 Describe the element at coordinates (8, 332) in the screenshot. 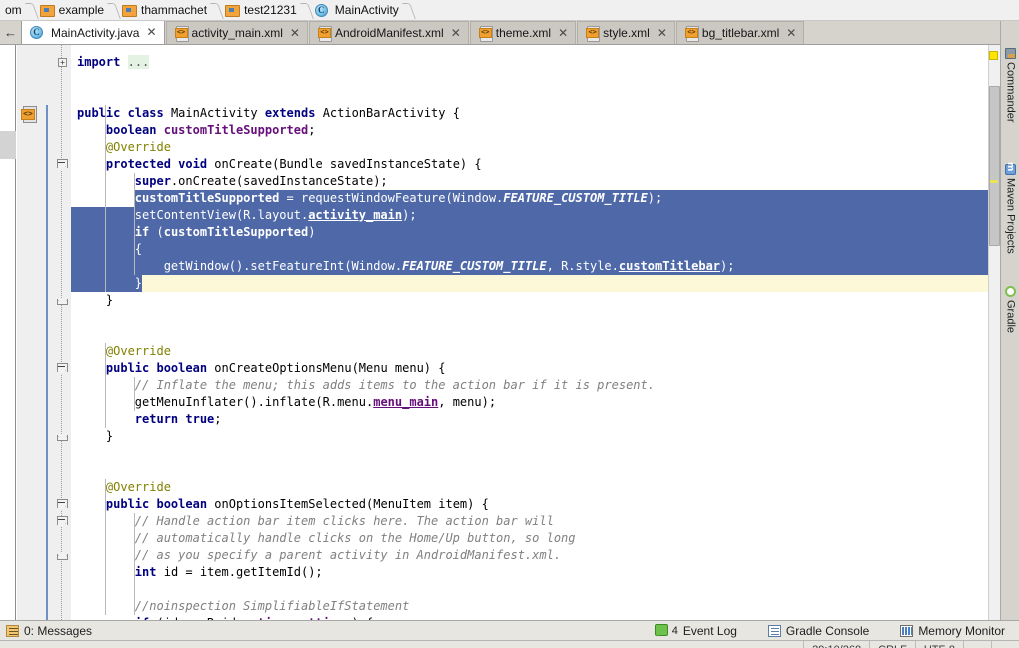

I see `editor-left-marker-strip` at that location.